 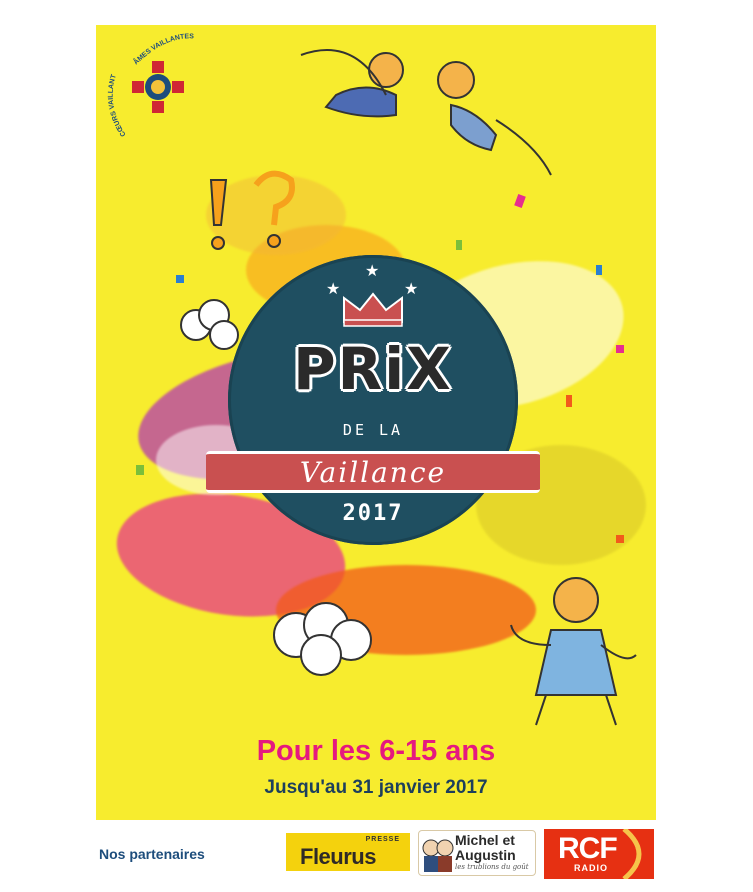 What do you see at coordinates (145, 81) in the screenshot?
I see `crest-arc-text: ÂMES VAILLANTES CŒURS VAILLANTS` at bounding box center [145, 81].